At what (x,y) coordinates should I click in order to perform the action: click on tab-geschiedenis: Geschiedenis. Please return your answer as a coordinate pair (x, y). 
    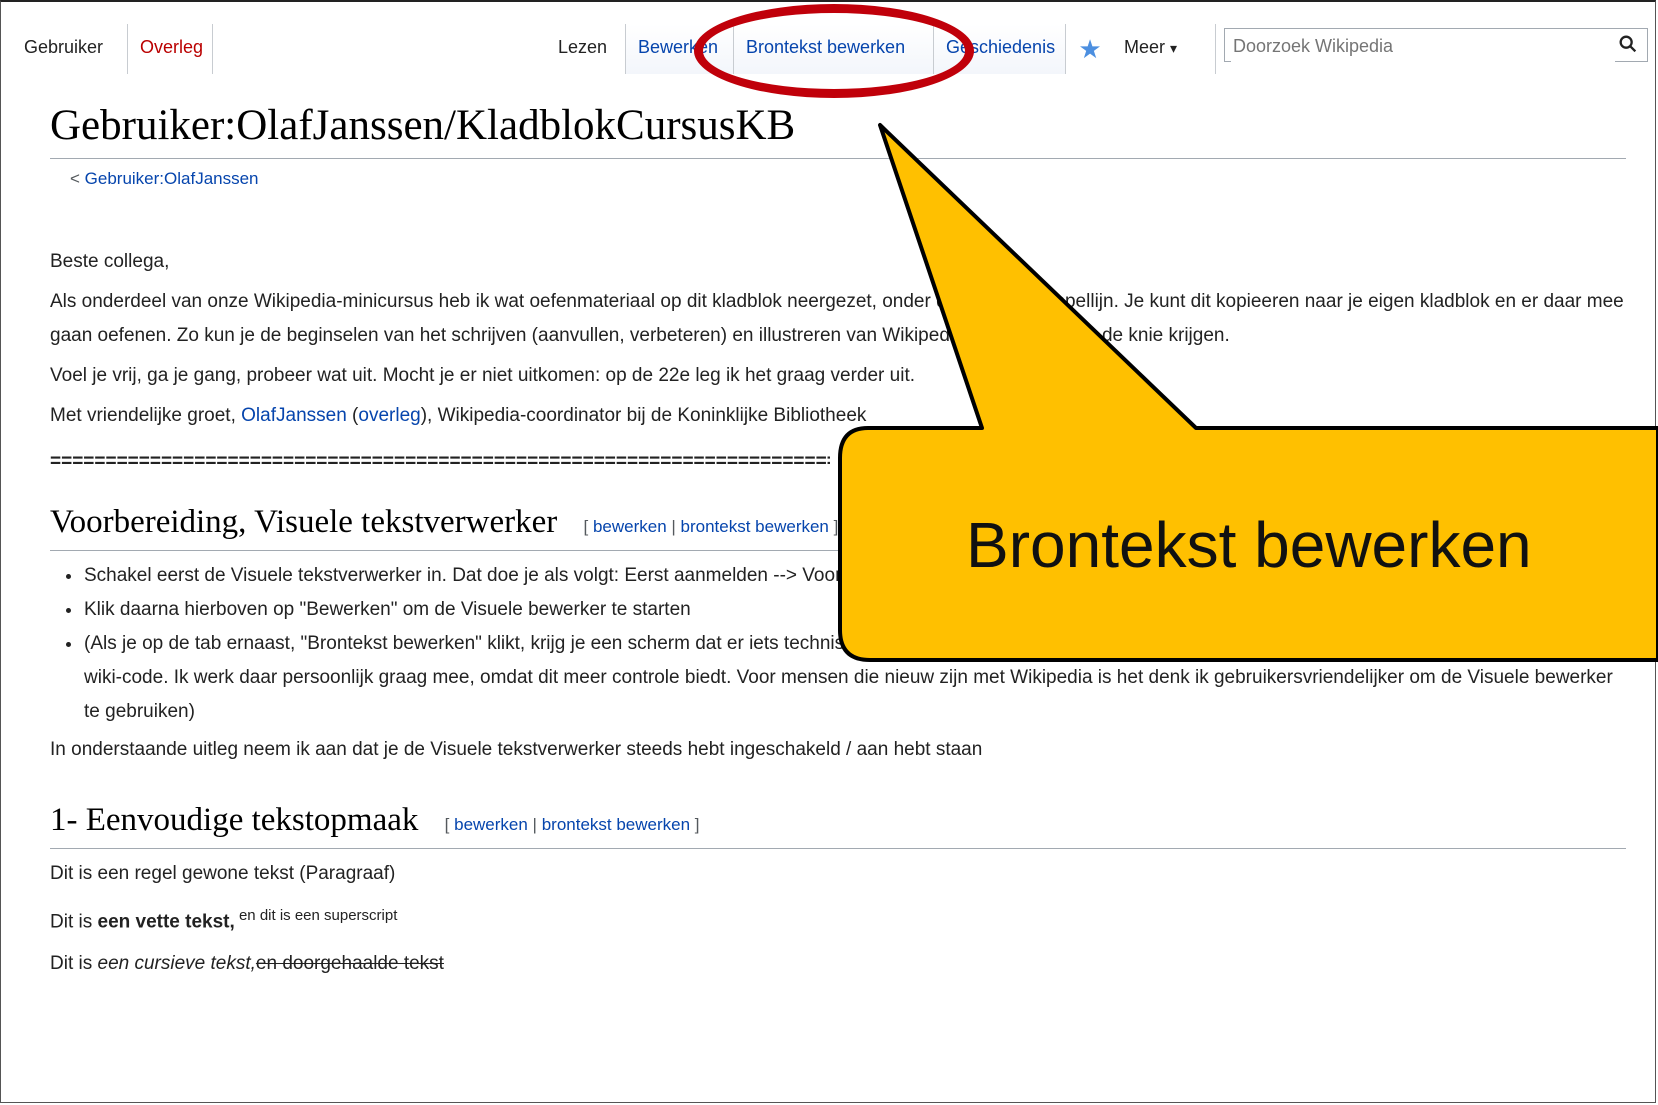
    Looking at the image, I should click on (1000, 49).